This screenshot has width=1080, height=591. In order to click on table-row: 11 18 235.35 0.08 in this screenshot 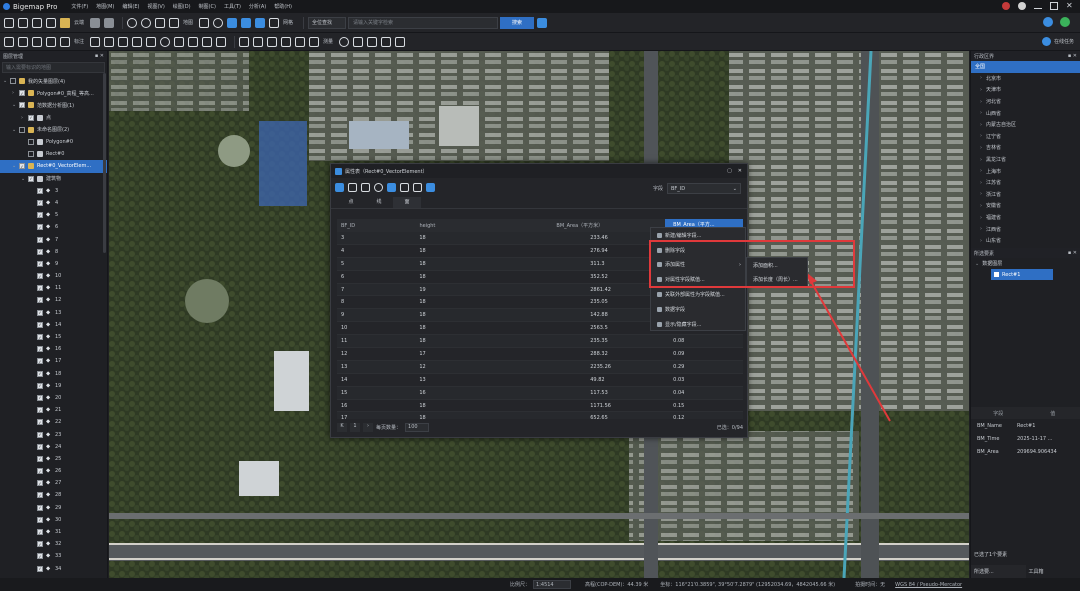, I will do `click(540, 342)`.